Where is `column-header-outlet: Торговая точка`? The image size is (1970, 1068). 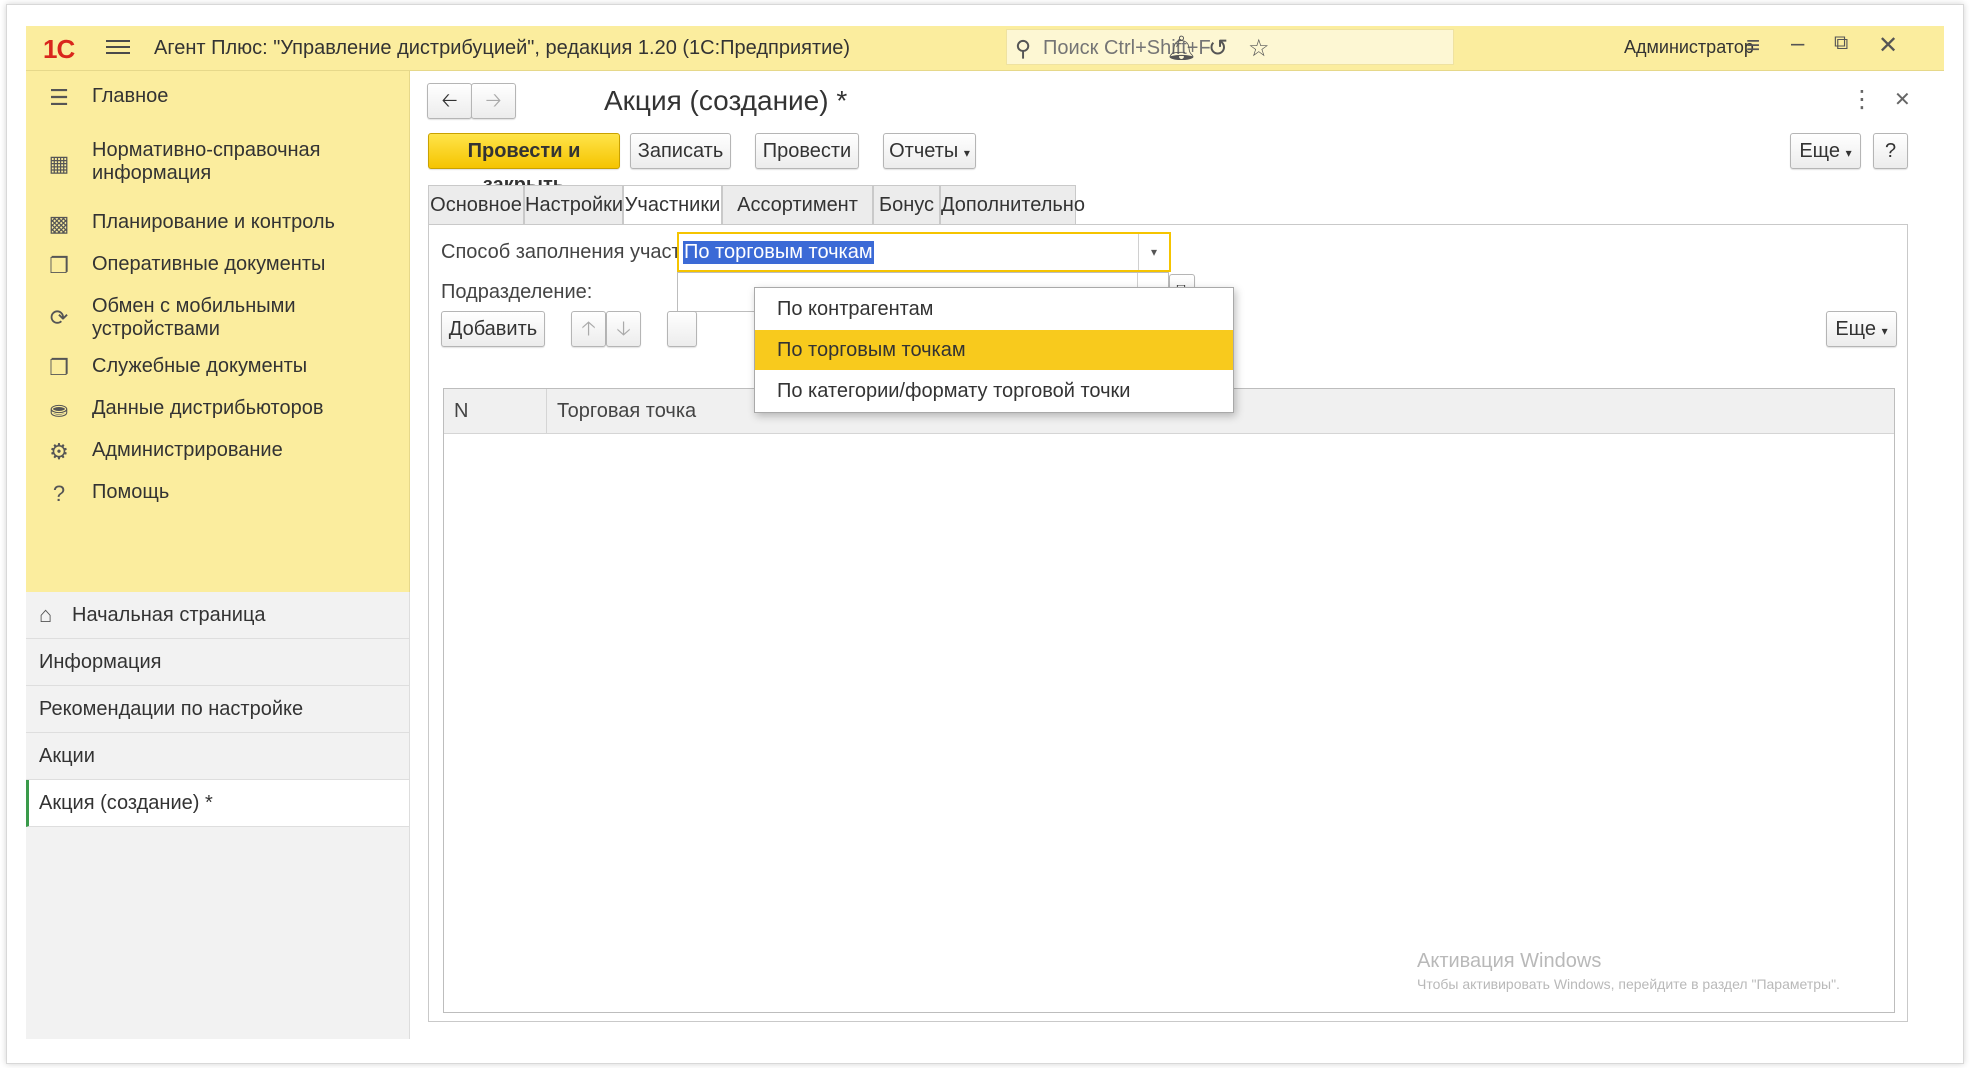
column-header-outlet: Торговая точка is located at coordinates (626, 411).